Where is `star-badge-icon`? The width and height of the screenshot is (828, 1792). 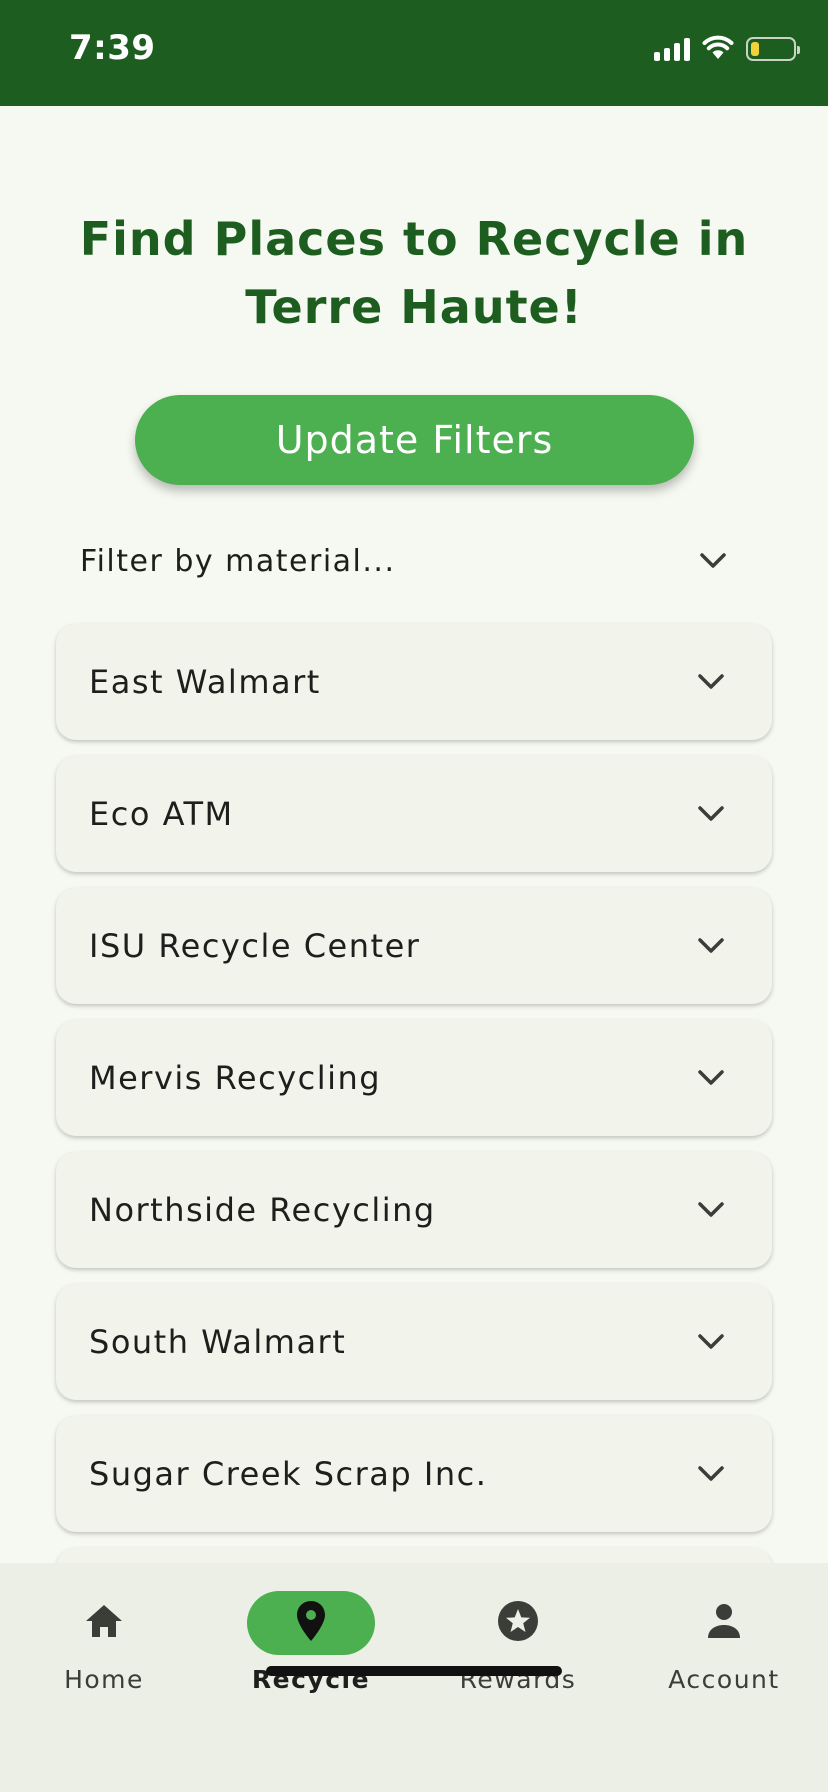
star-badge-icon is located at coordinates (518, 1623).